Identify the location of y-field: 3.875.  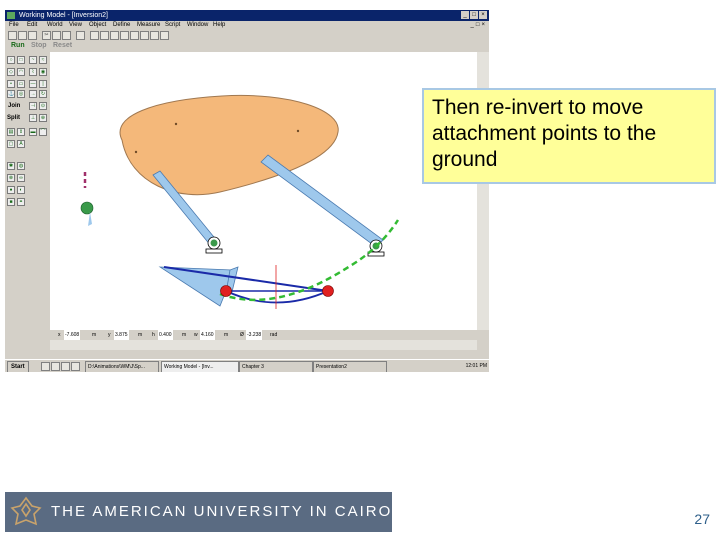
(121, 335).